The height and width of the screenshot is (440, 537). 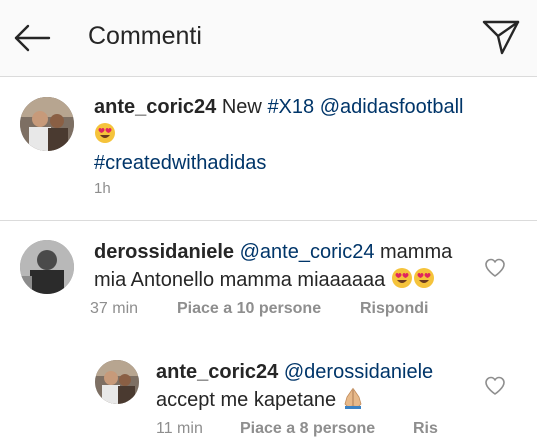 What do you see at coordinates (217, 372) in the screenshot?
I see `comment-username: ante_coric24` at bounding box center [217, 372].